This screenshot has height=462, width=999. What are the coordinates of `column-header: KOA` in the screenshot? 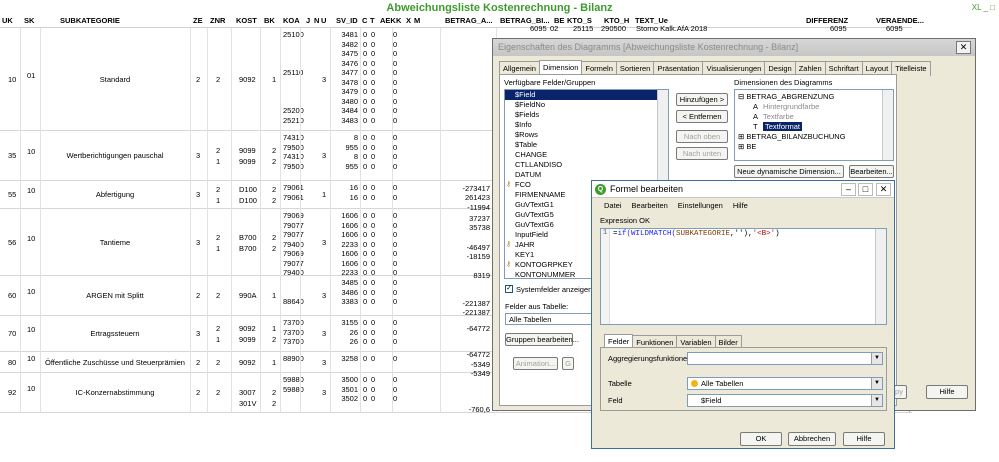 It's located at (291, 20).